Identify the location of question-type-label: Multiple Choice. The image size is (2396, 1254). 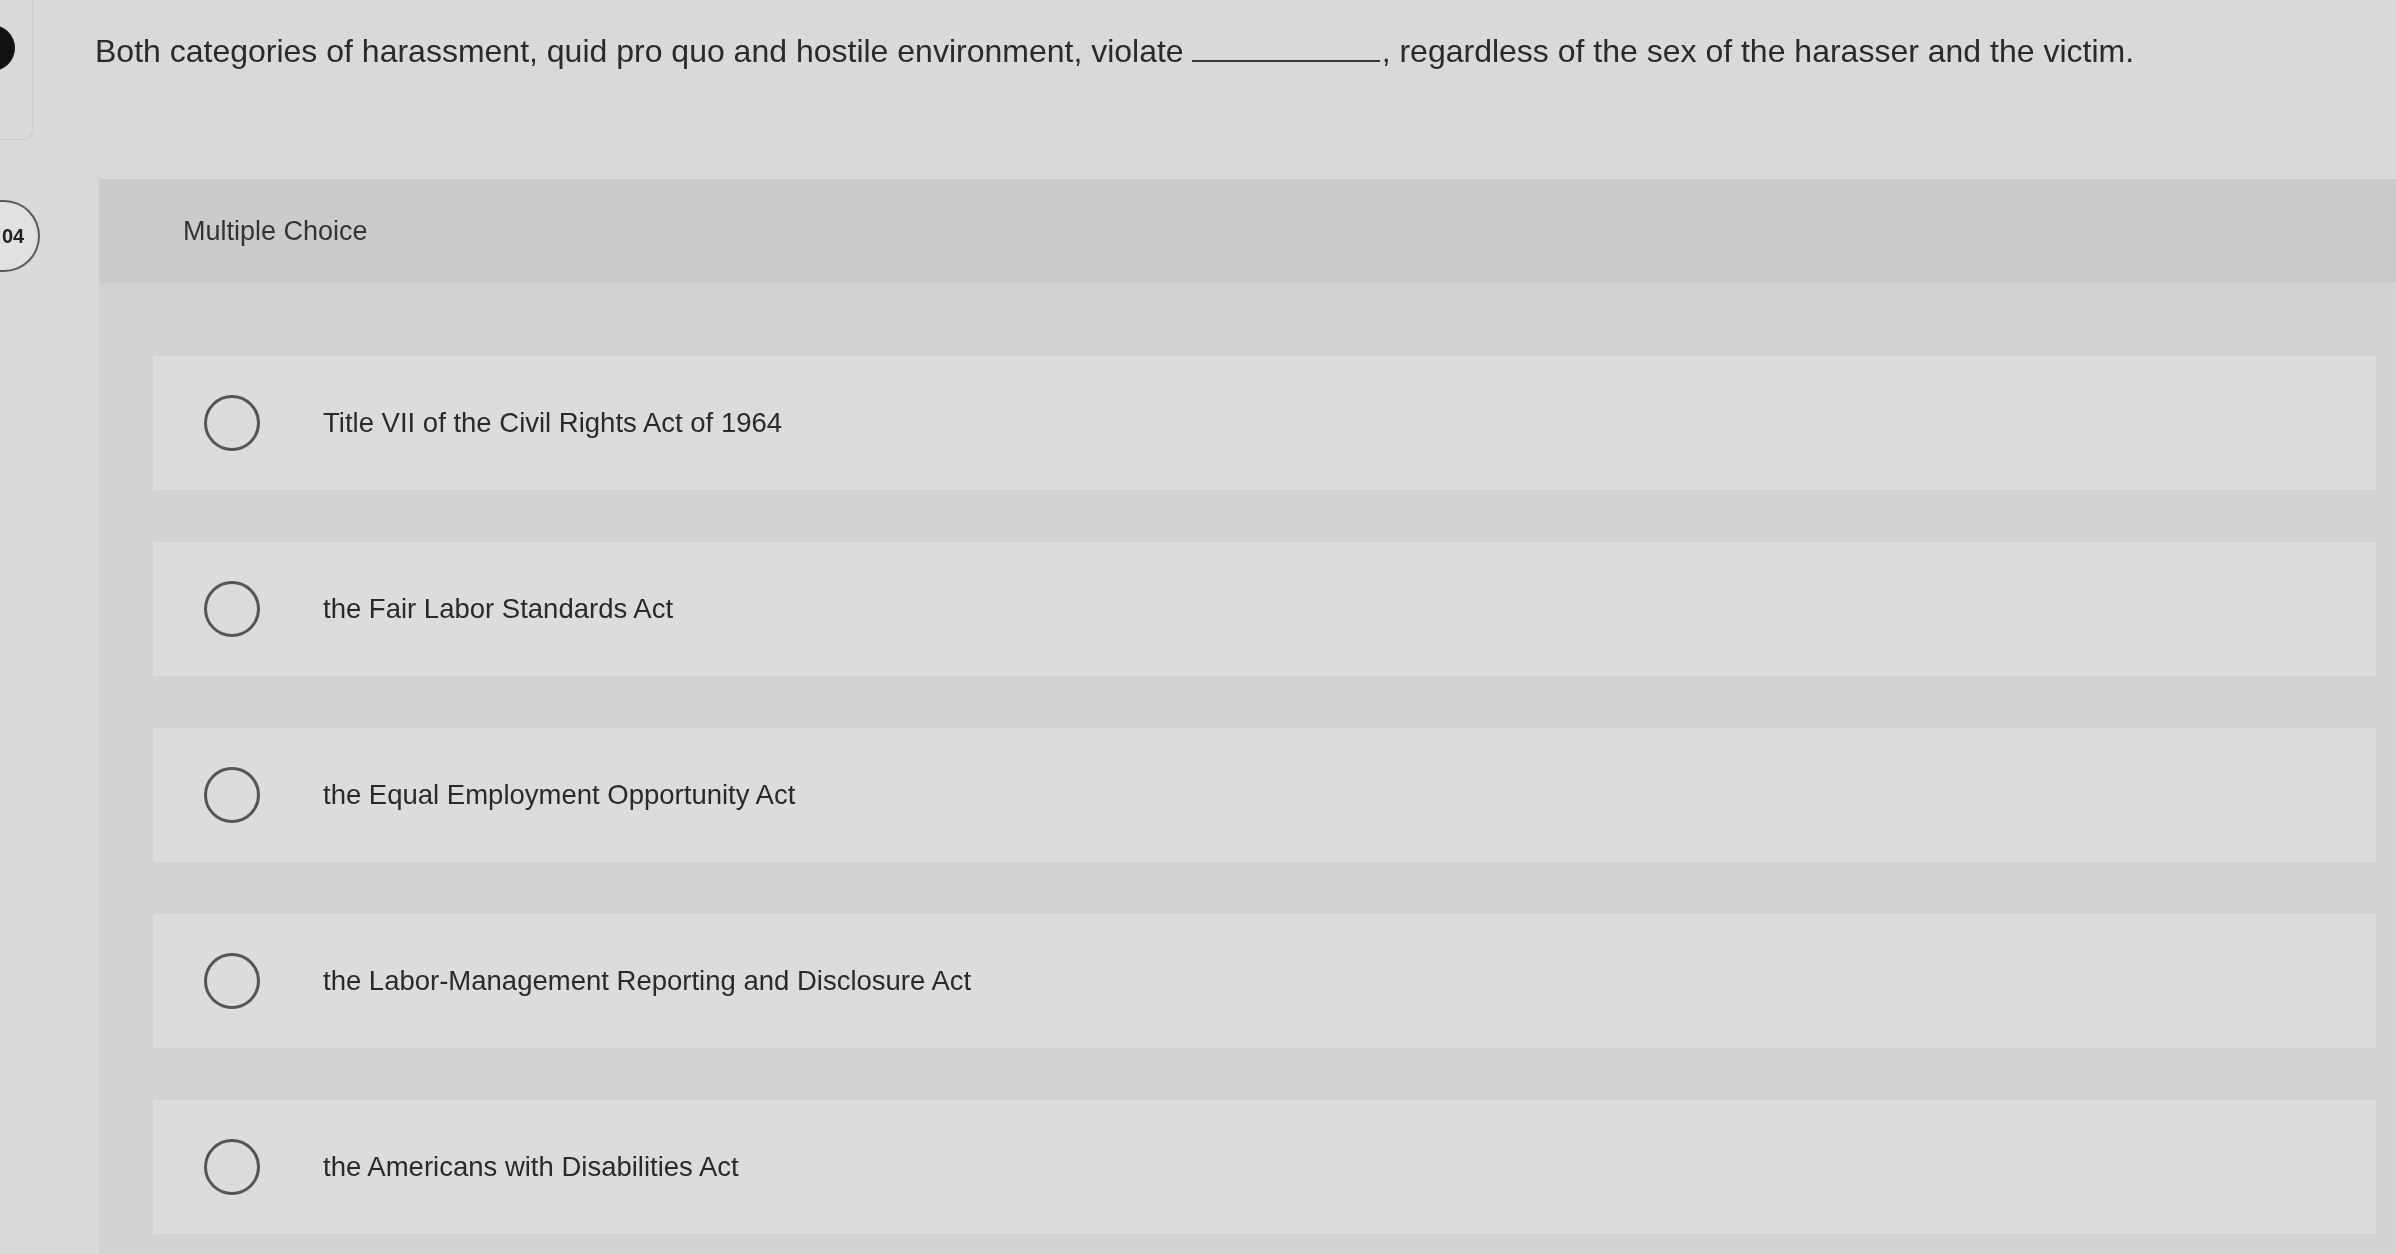
(275, 231).